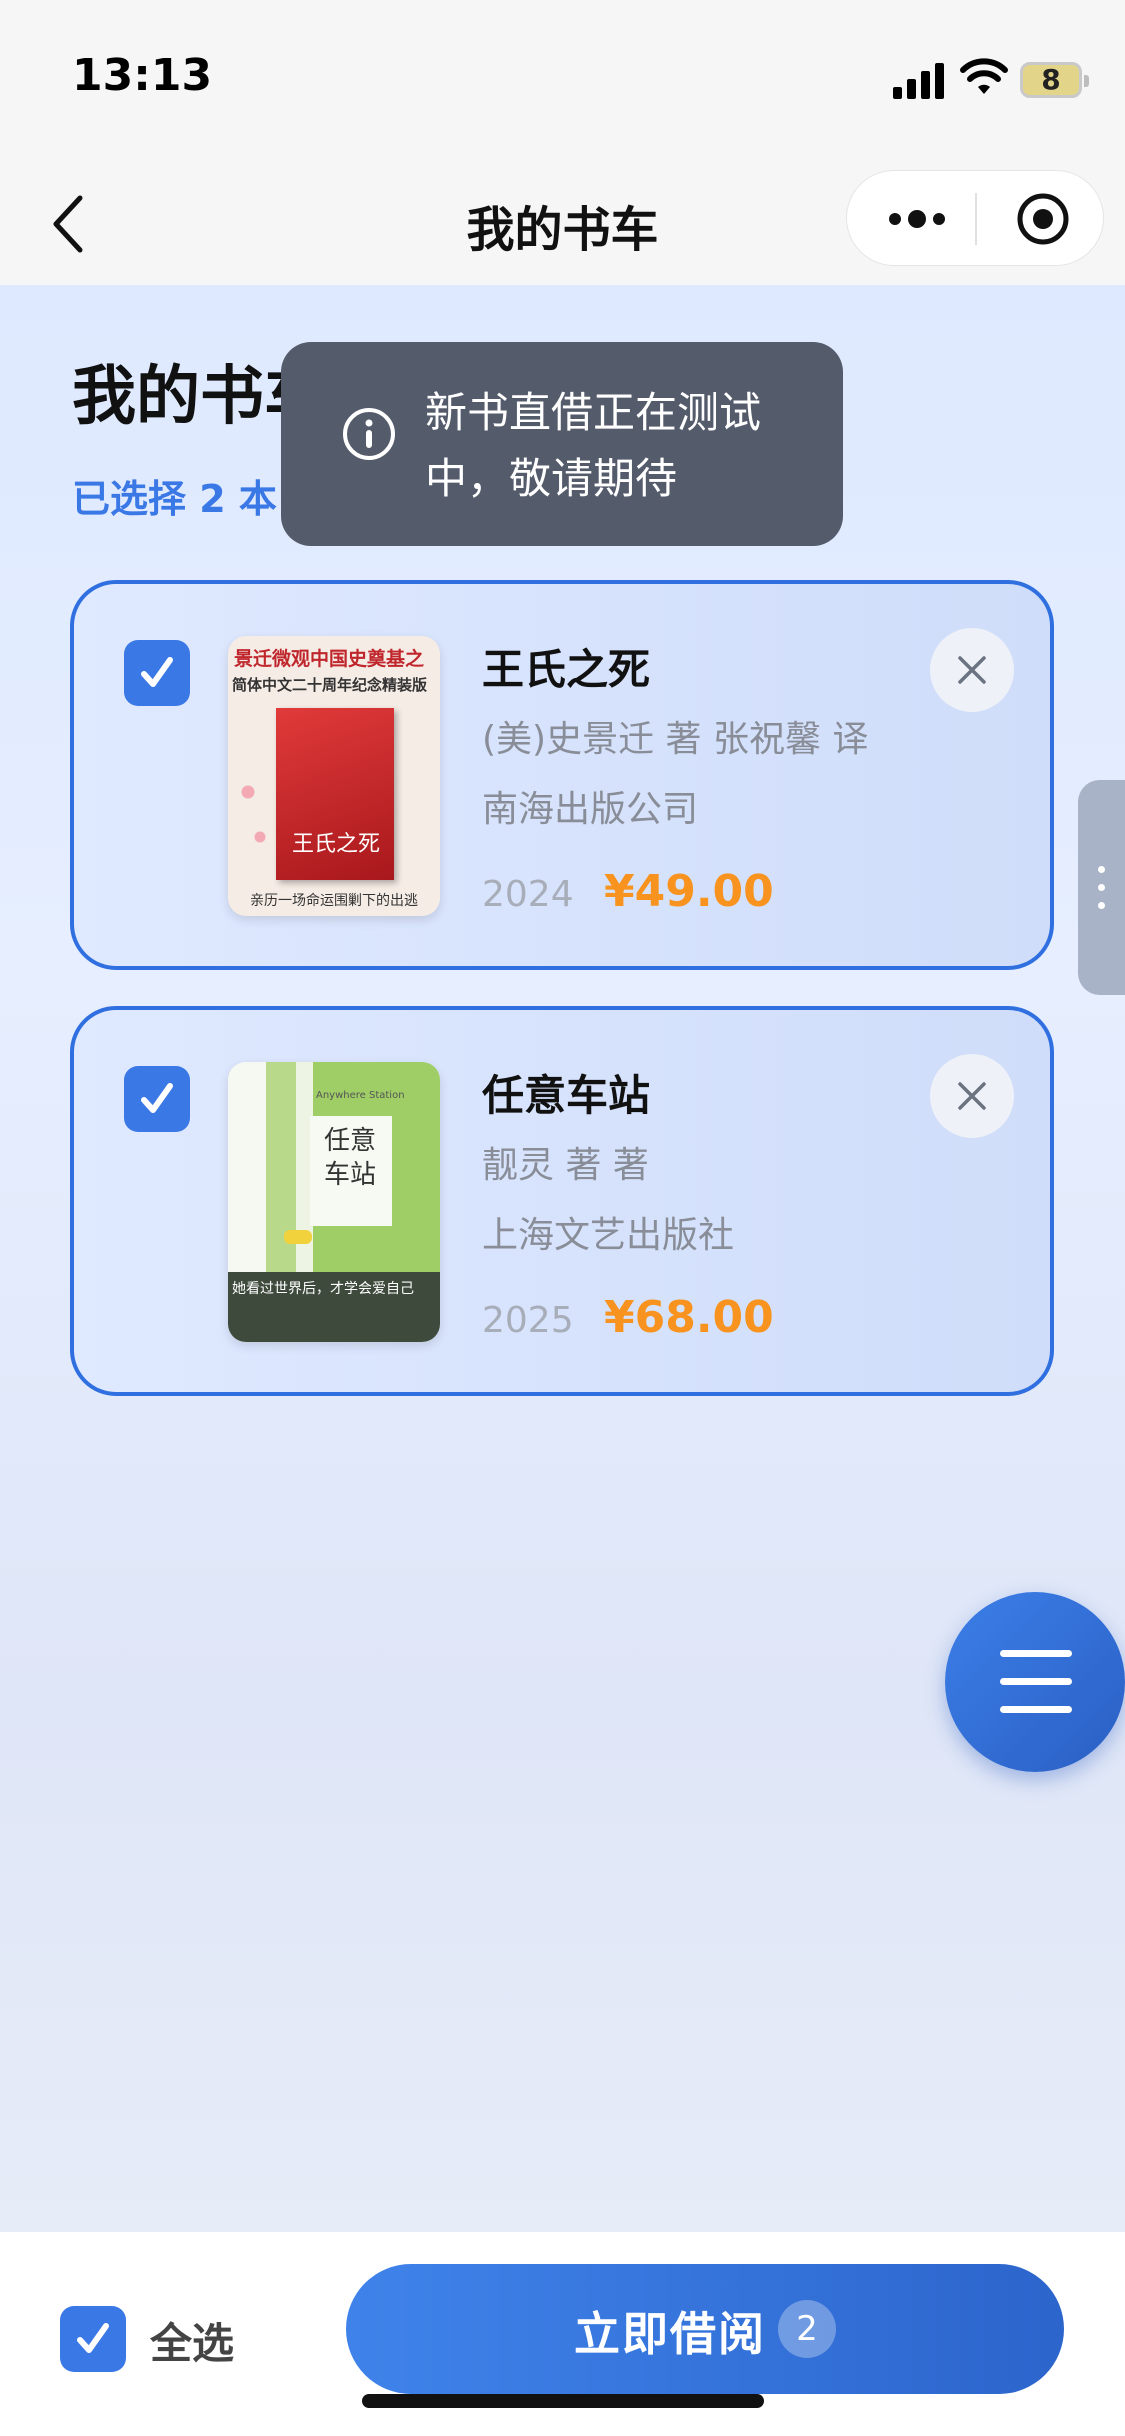  Describe the element at coordinates (323, 1289) in the screenshot. I see `cover-tagline: 她看过世界后，才学会爱自己` at that location.